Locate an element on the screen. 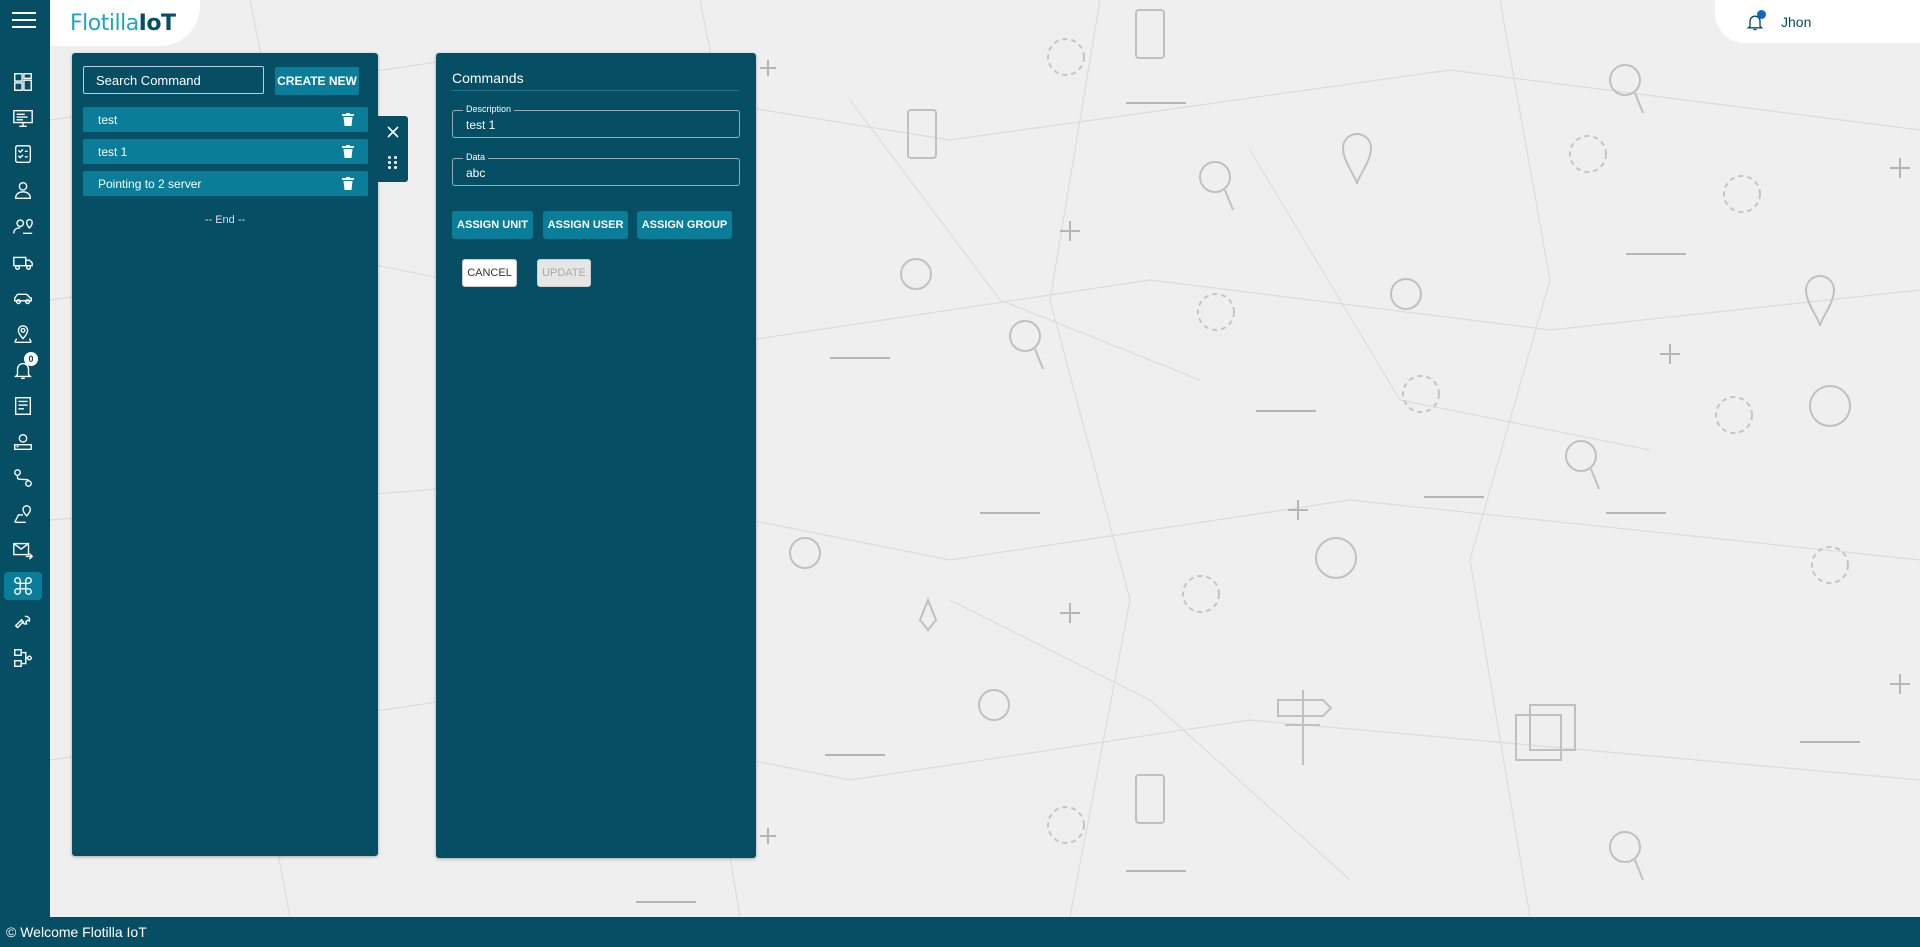 The width and height of the screenshot is (1920, 947). checklist-icon is located at coordinates (23, 154).